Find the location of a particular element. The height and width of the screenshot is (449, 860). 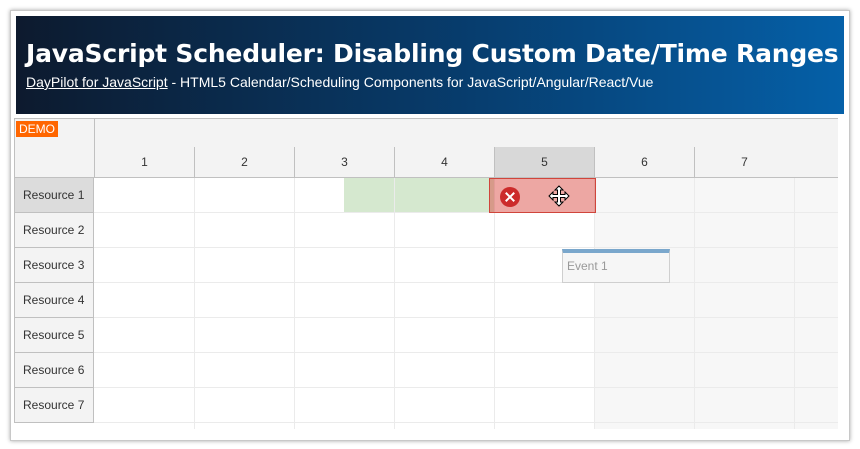

time-header-cell-2: 2 is located at coordinates (244, 162).